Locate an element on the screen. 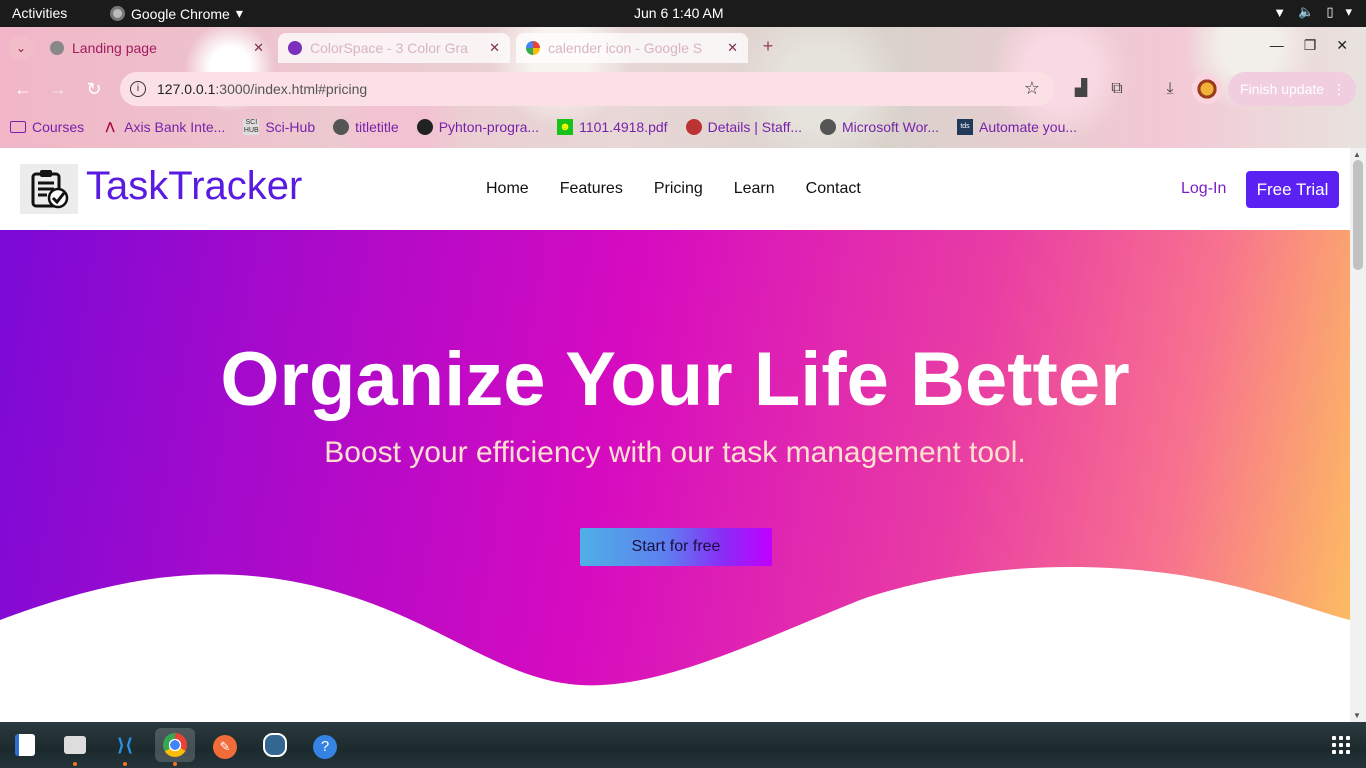 The image size is (1366, 768). profile-avatar is located at coordinates (1207, 89).